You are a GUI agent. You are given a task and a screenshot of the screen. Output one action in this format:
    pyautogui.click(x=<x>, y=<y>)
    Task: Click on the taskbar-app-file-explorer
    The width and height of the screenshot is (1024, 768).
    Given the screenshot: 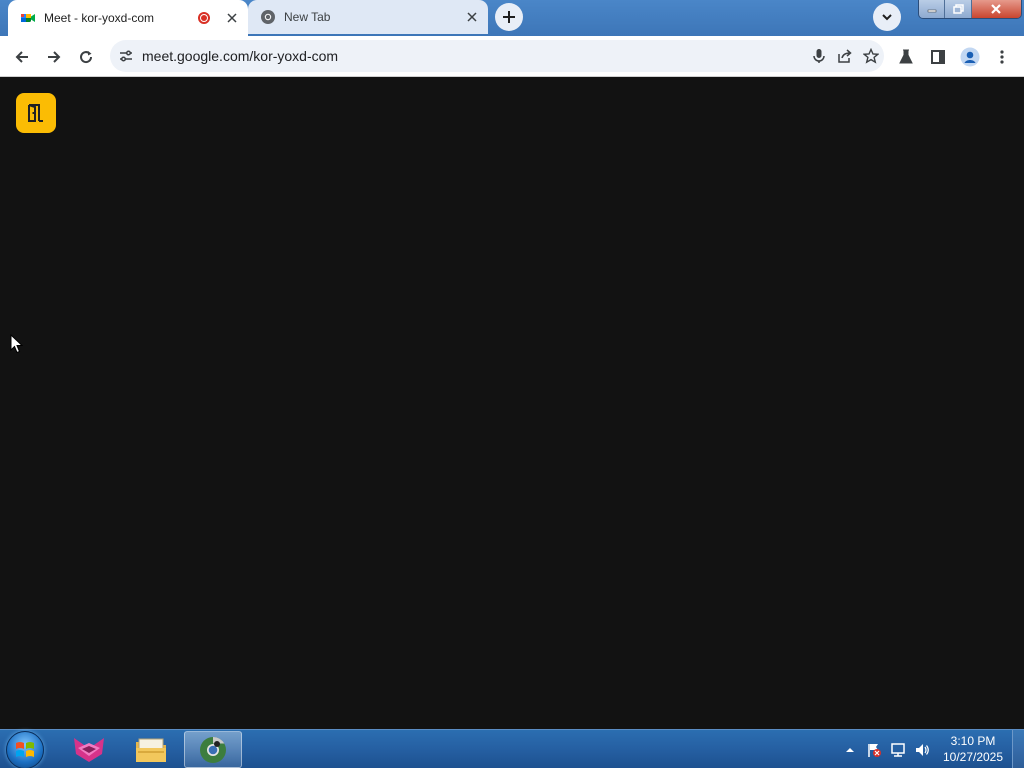 What is the action you would take?
    pyautogui.click(x=151, y=749)
    